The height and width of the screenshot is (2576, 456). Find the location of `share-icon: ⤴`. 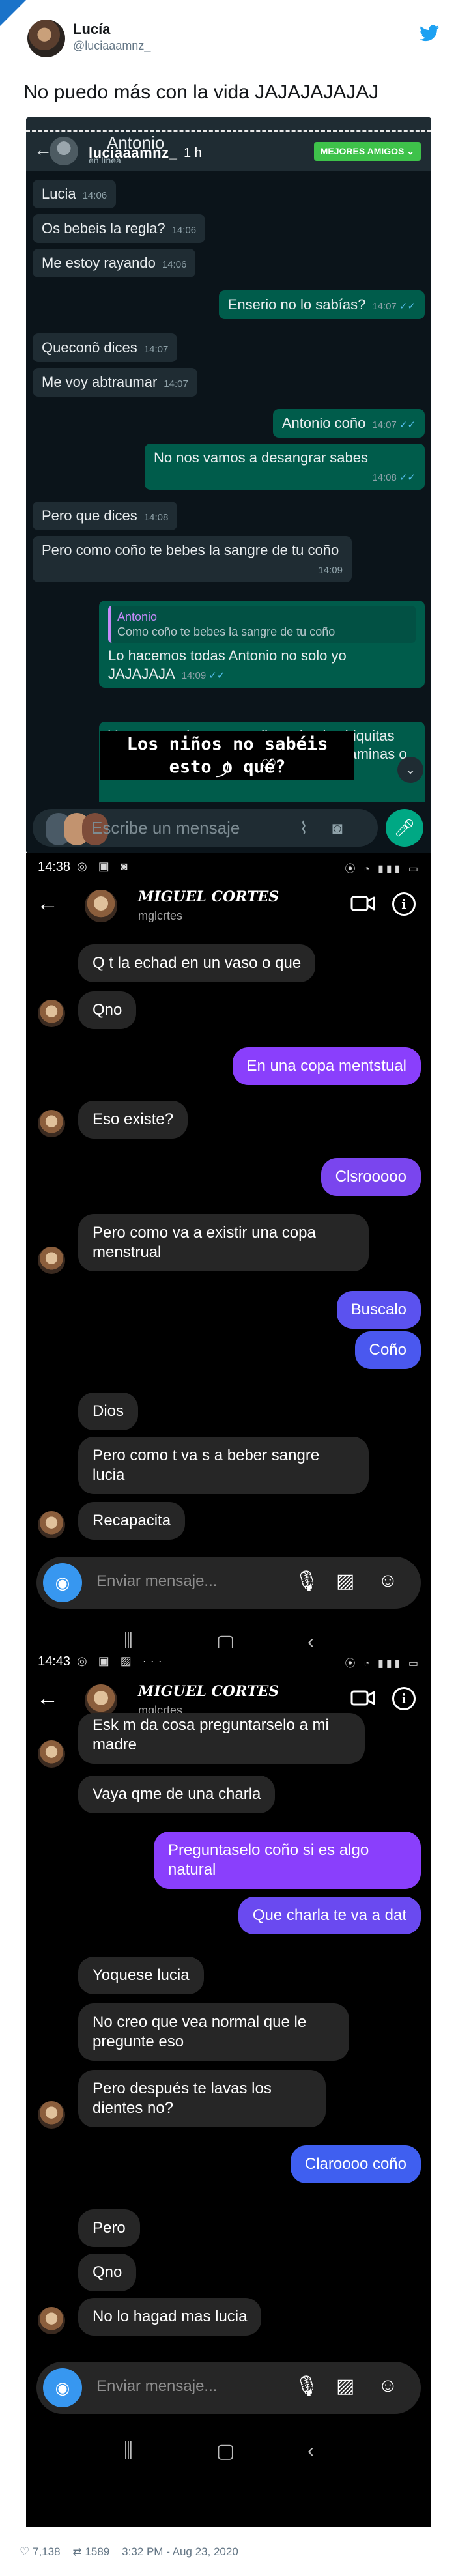

share-icon: ⤴ is located at coordinates (224, 769).